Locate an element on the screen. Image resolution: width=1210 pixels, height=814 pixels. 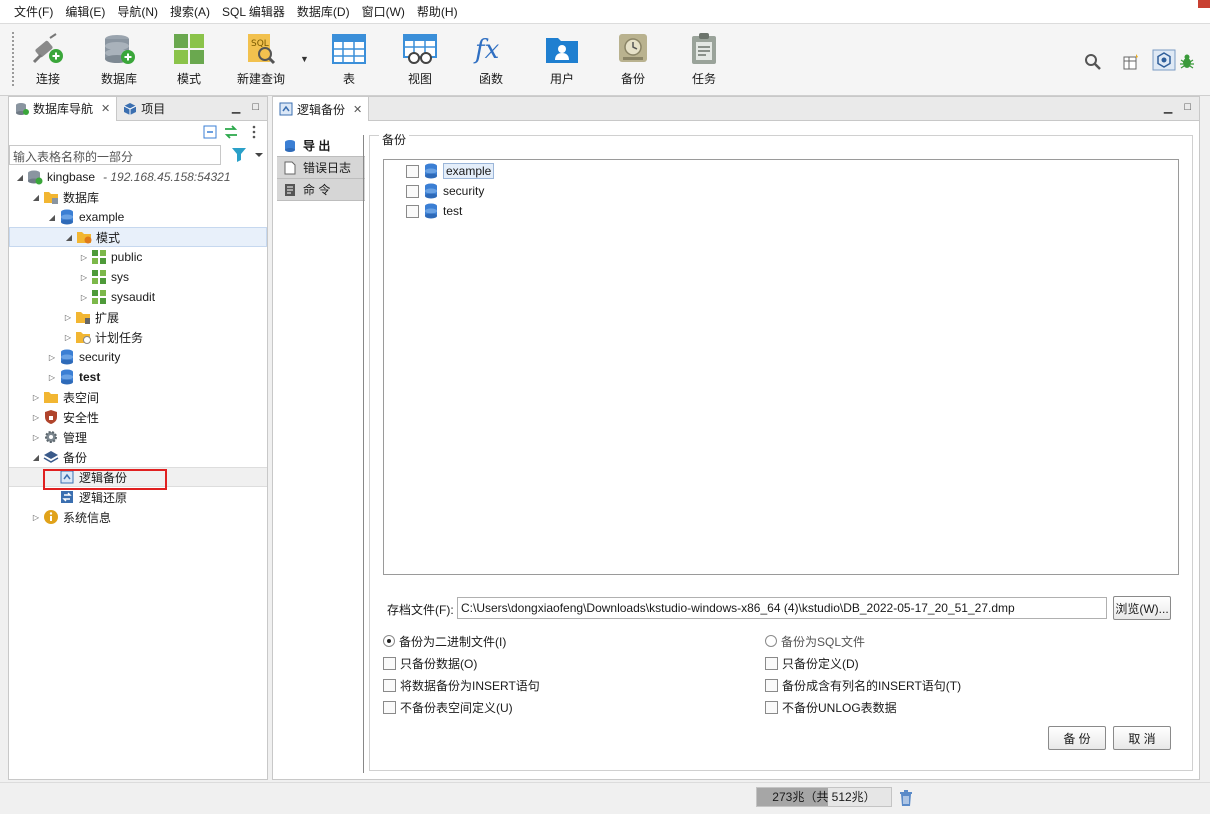
database-item-example: example is located at coordinates (450, 171).